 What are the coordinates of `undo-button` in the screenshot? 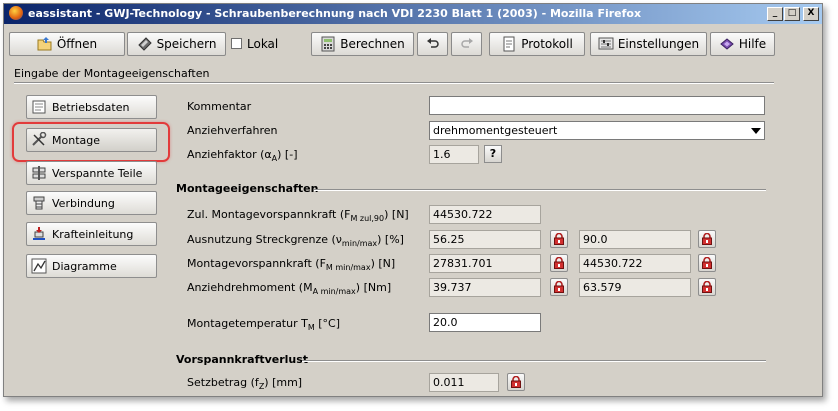 It's located at (432, 44).